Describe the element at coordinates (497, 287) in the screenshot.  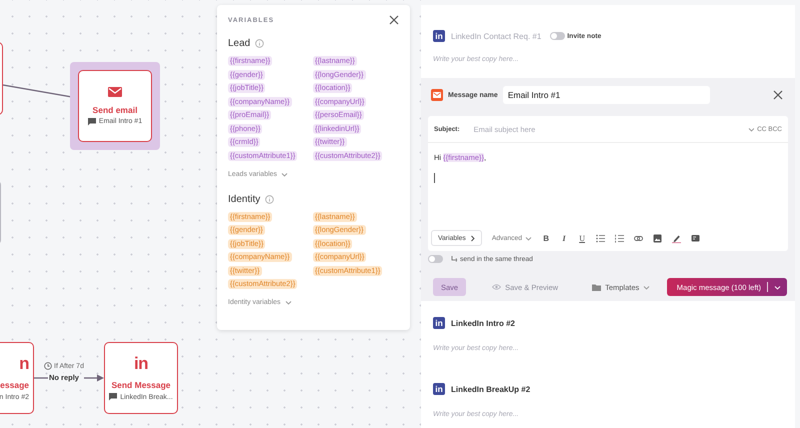
I see `eye-icon` at that location.